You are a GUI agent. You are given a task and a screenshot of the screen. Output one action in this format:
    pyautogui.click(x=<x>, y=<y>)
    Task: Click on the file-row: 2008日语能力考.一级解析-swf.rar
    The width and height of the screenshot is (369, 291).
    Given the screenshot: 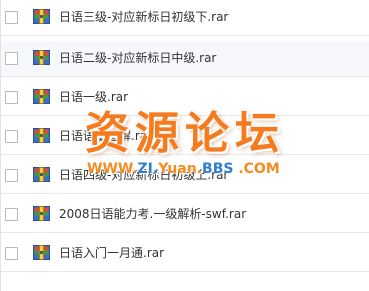 What is the action you would take?
    pyautogui.click(x=185, y=215)
    